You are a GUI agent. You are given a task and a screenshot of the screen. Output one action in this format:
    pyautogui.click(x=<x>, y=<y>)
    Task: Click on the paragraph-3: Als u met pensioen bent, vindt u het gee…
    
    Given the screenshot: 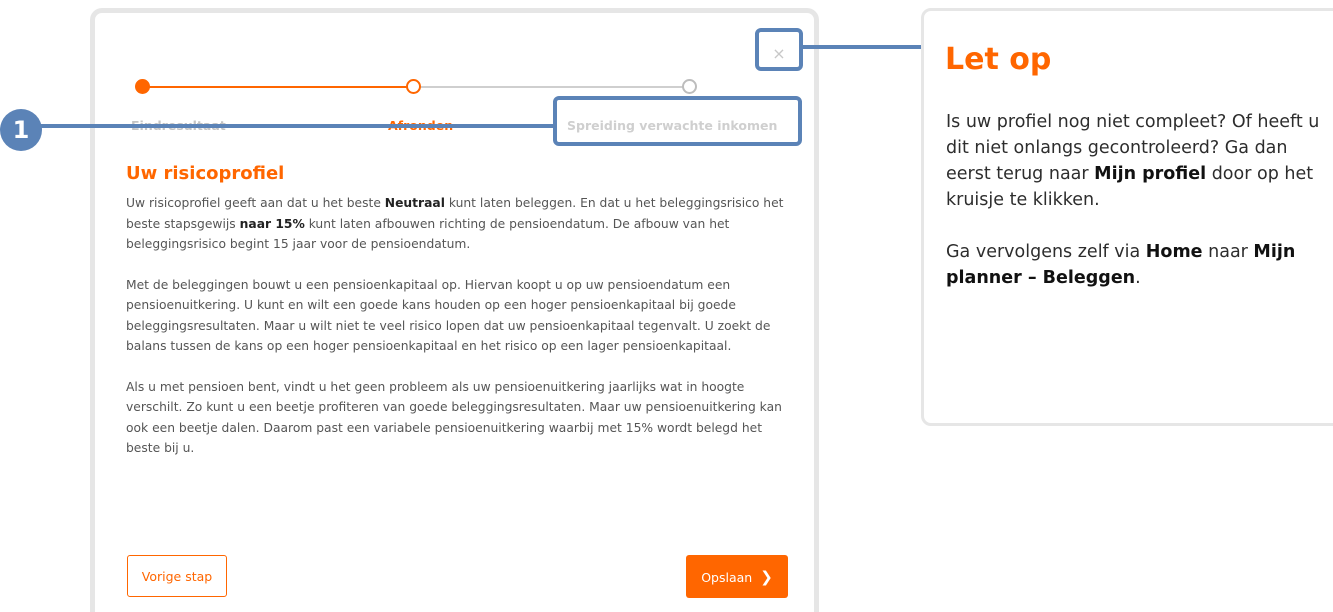 What is the action you would take?
    pyautogui.click(x=454, y=417)
    